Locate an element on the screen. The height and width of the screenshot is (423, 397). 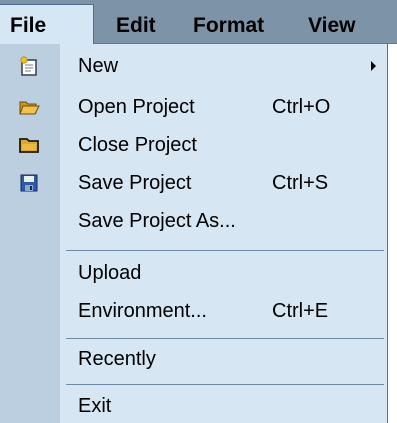
menu-item-environment: Environment... Ctrl+E is located at coordinates (193, 311).